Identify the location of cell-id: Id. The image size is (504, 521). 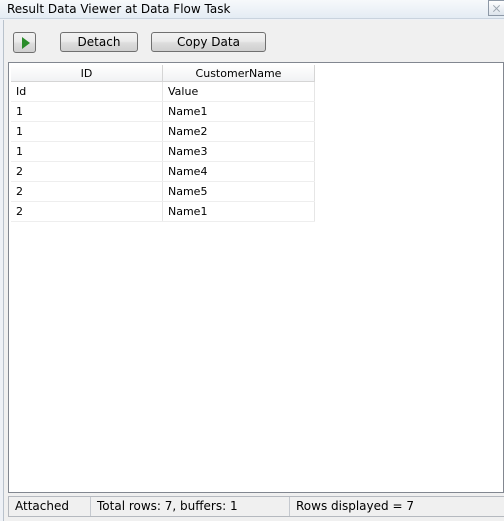
(87, 91).